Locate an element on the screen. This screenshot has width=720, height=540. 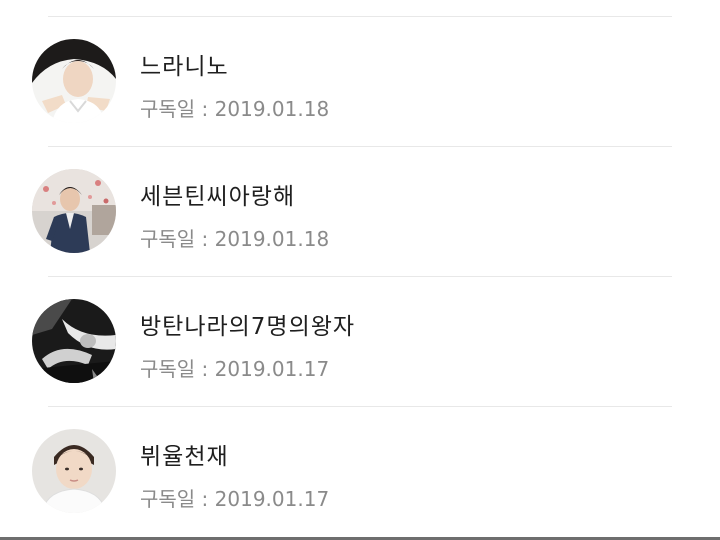
channel-name: 방탄나라의7명의왕자 is located at coordinates (247, 324).